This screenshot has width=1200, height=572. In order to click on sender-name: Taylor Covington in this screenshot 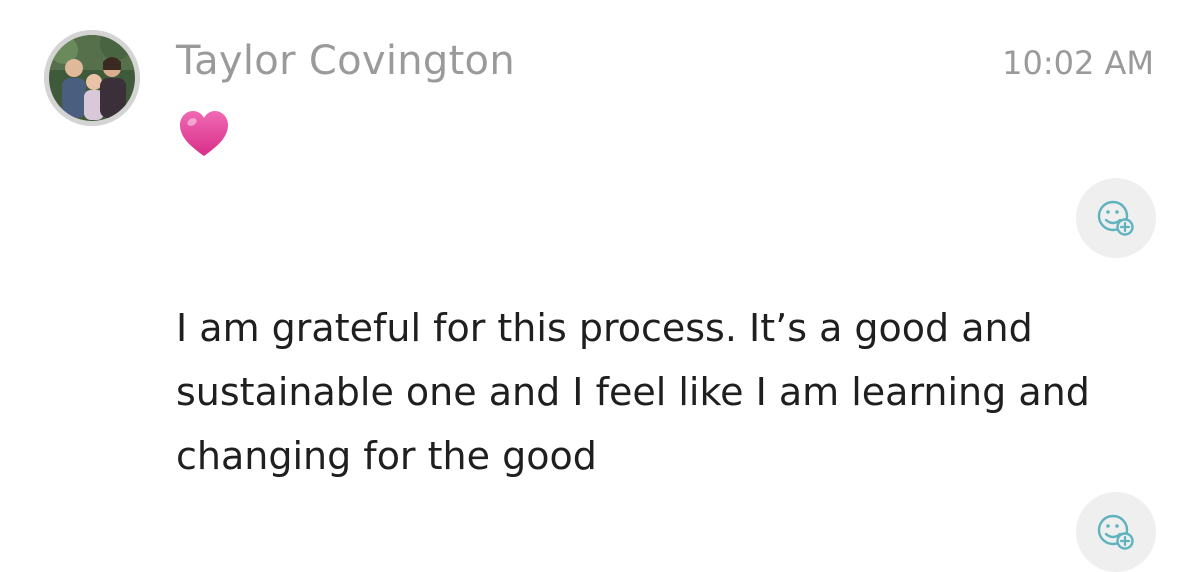, I will do `click(345, 61)`.